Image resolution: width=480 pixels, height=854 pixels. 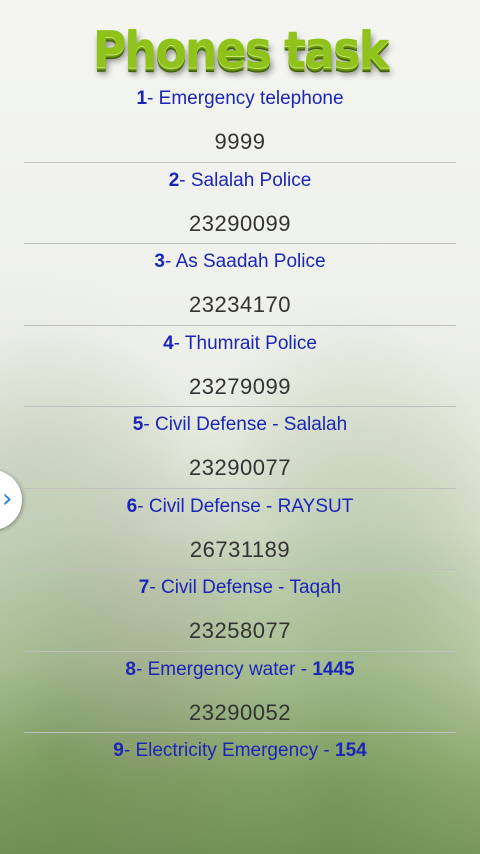 What do you see at coordinates (251, 424) in the screenshot?
I see `item-name: Civil Defense - Salalah` at bounding box center [251, 424].